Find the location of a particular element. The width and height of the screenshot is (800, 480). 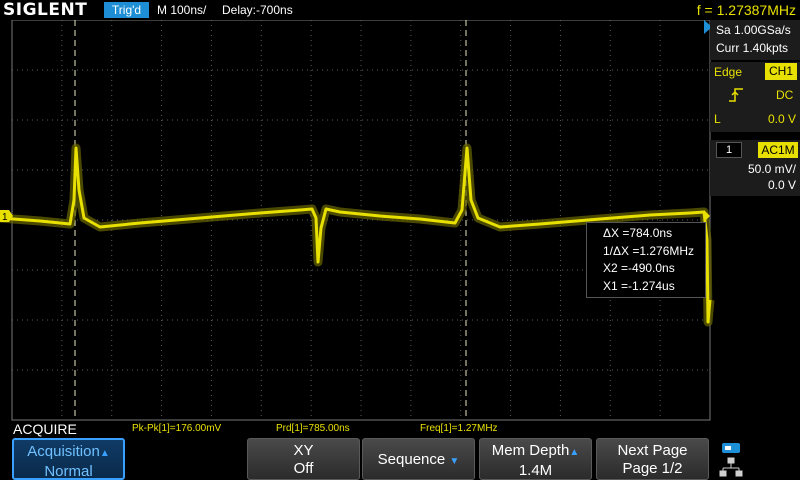

xy-label: XY is located at coordinates (303, 450).